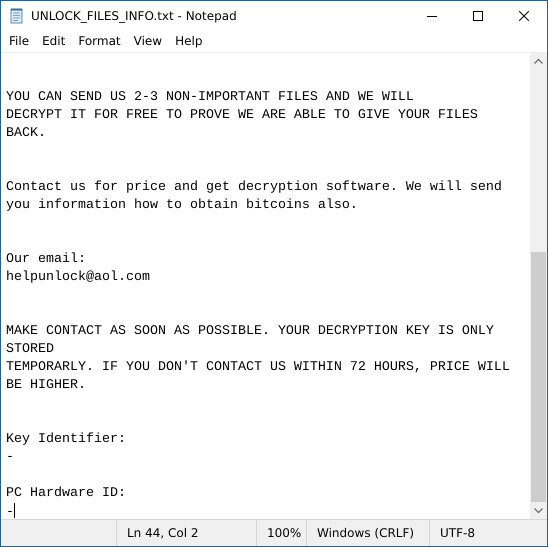  Describe the element at coordinates (457, 533) in the screenshot. I see `encoding: UTF-8` at that location.